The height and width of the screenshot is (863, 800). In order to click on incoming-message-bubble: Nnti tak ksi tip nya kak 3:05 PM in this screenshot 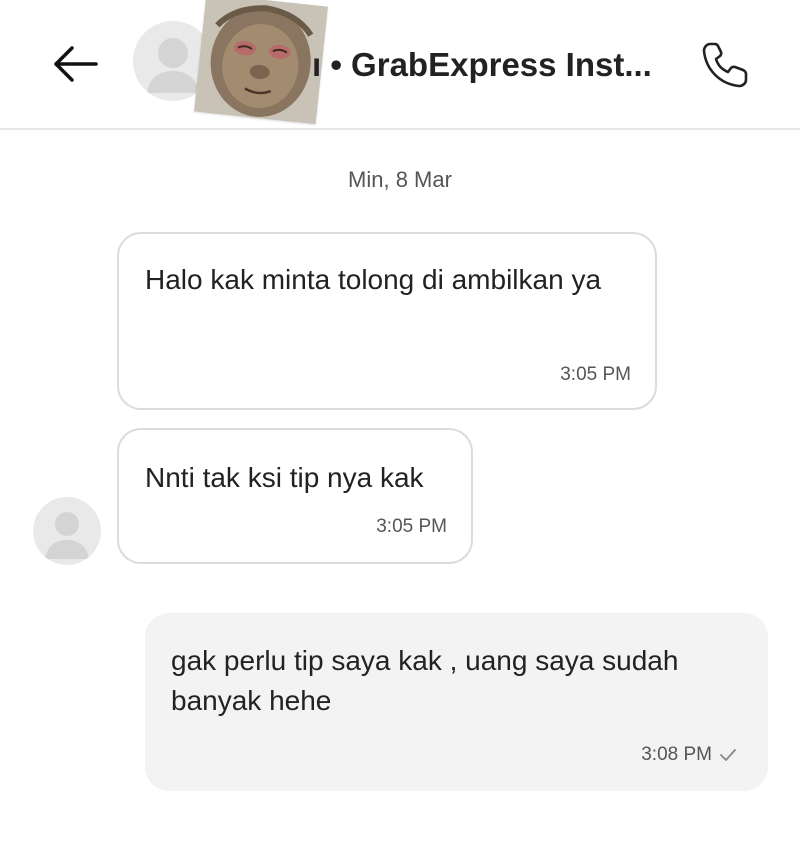, I will do `click(295, 496)`.